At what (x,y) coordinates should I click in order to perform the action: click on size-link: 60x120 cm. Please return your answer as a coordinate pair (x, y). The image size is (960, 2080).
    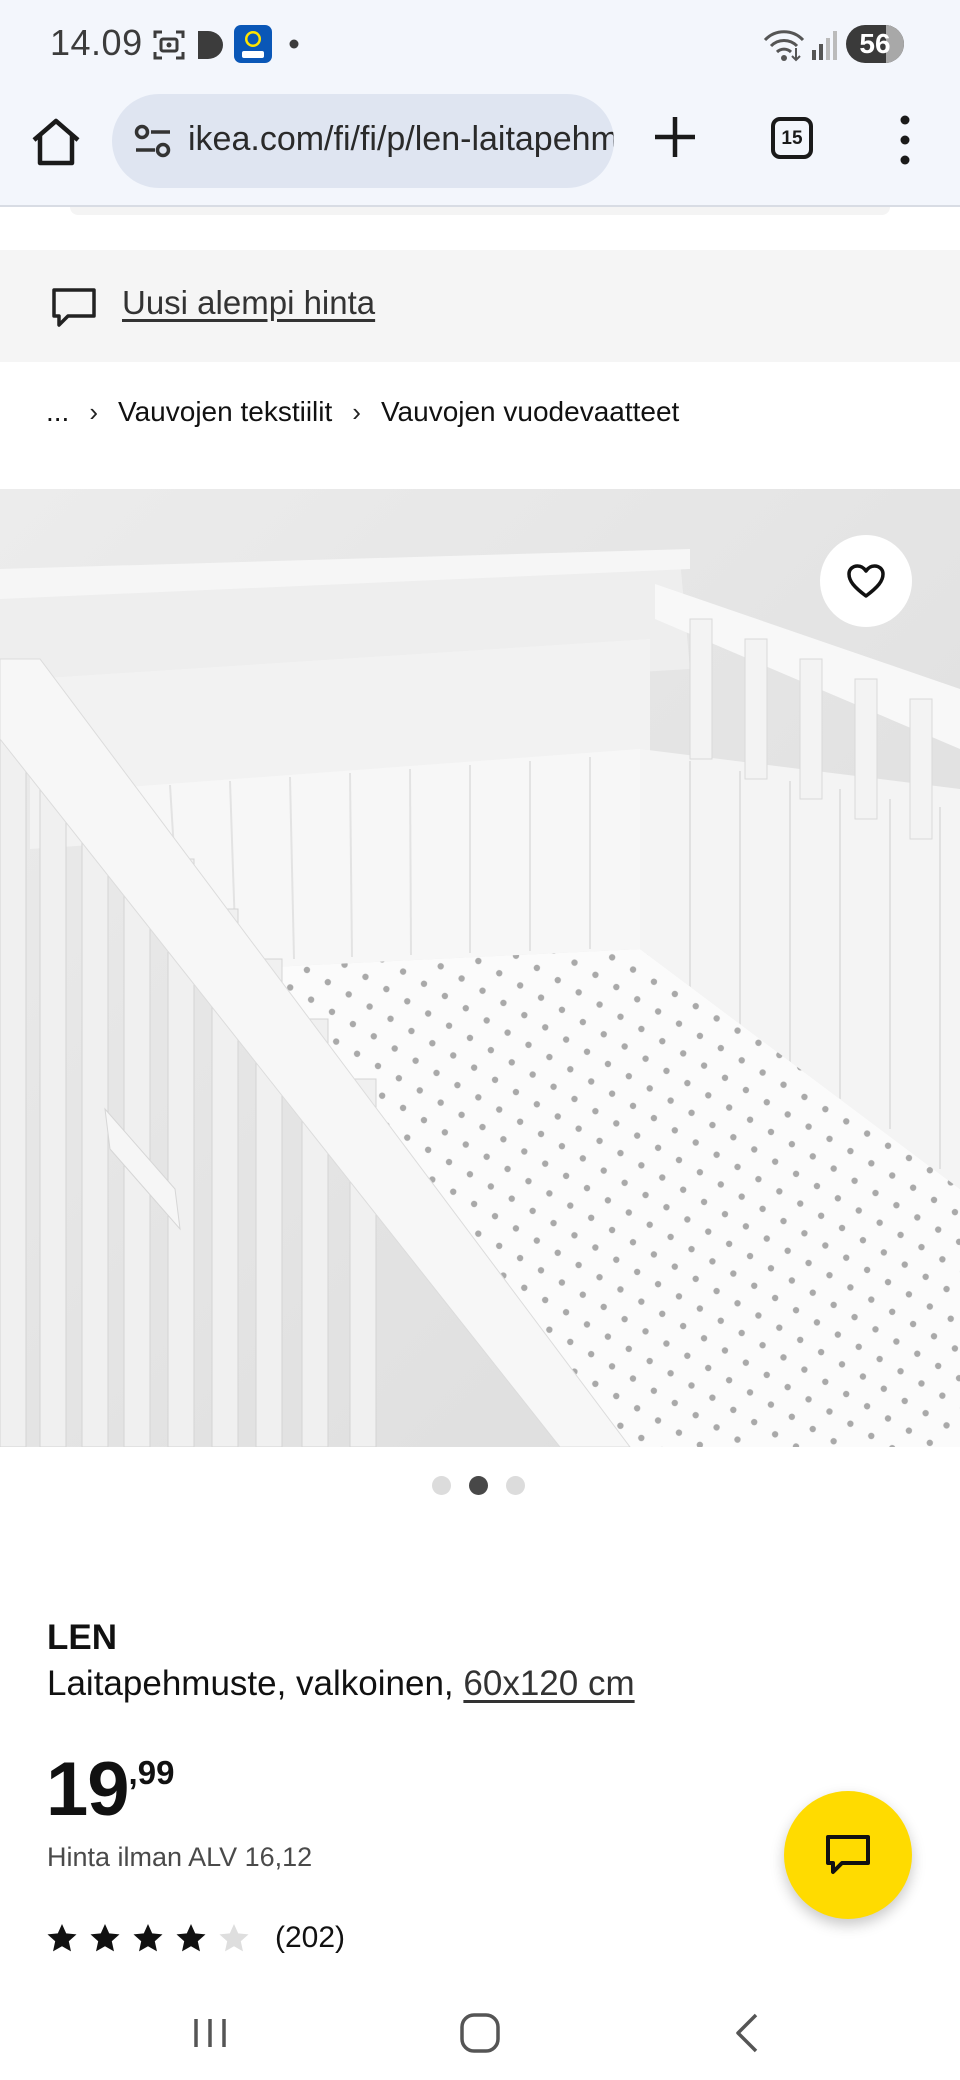
    Looking at the image, I should click on (548, 1683).